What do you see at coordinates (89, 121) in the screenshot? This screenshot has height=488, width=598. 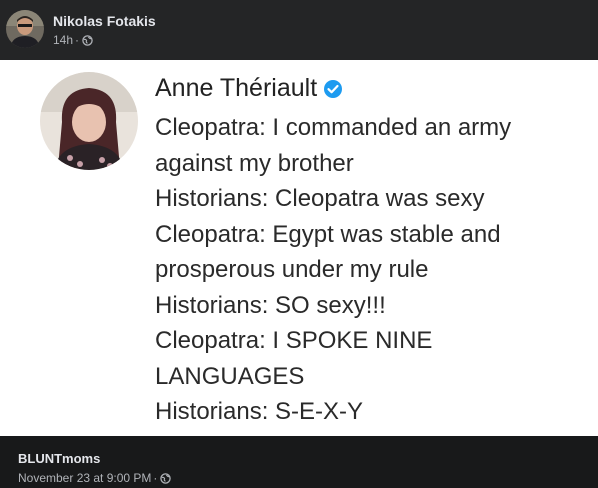 I see `tweet-profile-picture` at bounding box center [89, 121].